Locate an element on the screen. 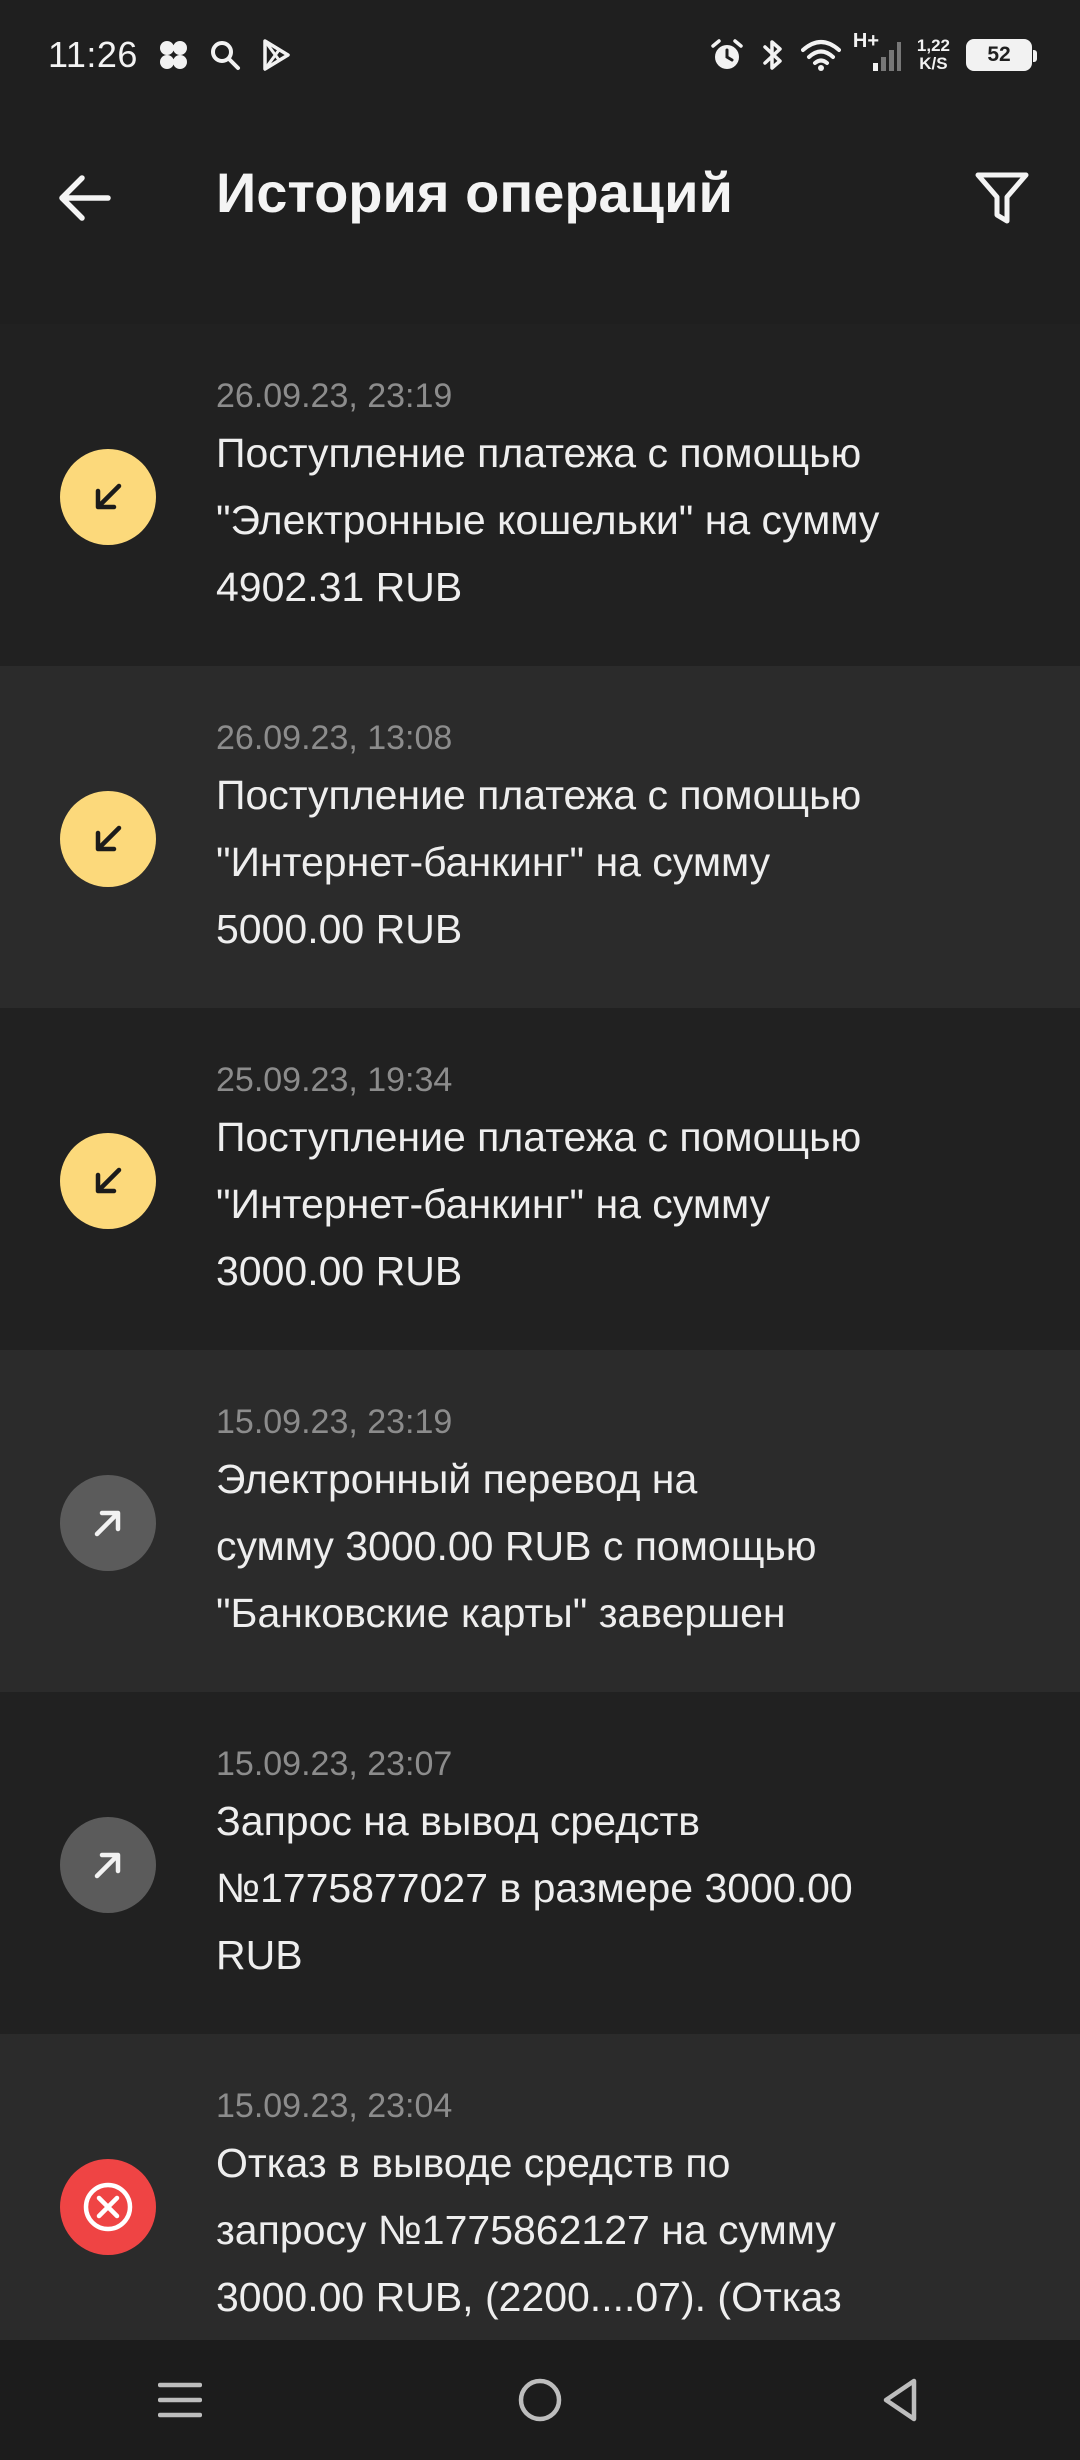  speed-value: 1,22 is located at coordinates (933, 46).